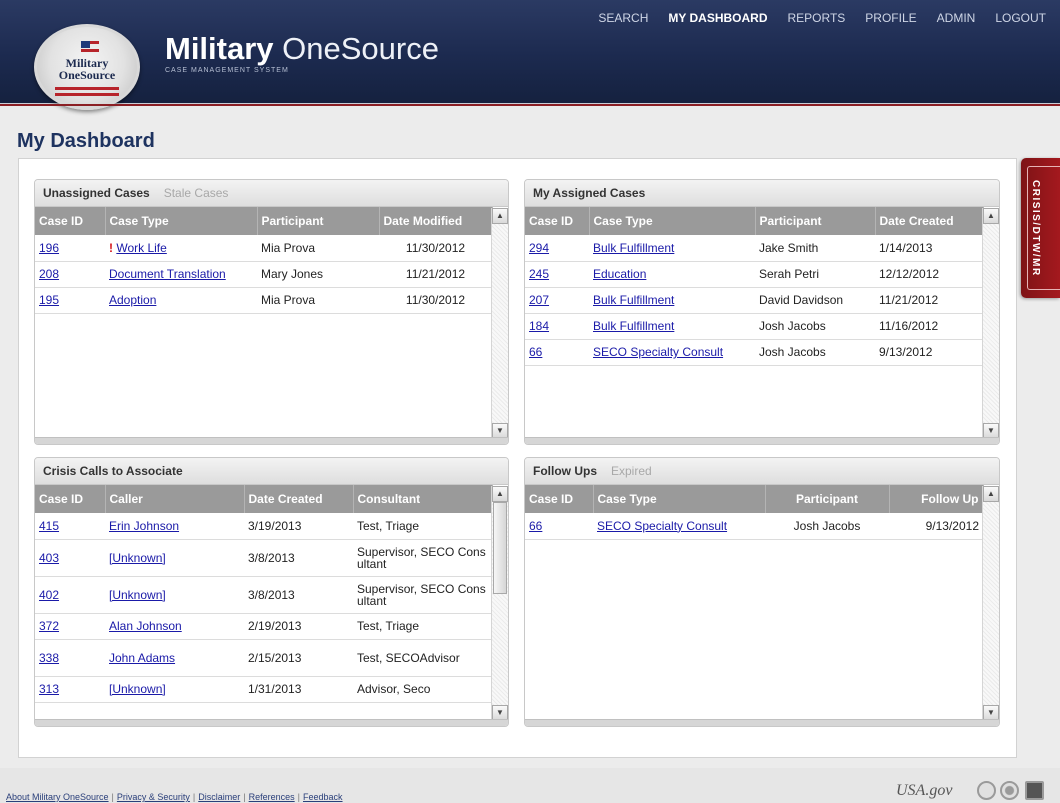  Describe the element at coordinates (815, 326) in the screenshot. I see `participant: Josh Jacobs` at that location.